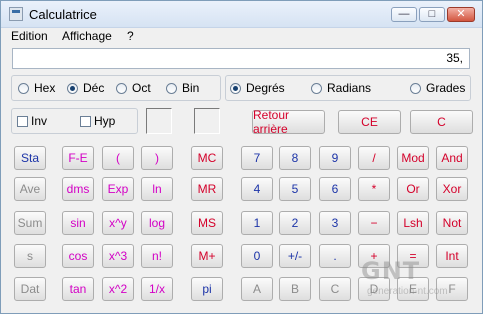  Describe the element at coordinates (407, 291) in the screenshot. I see `watermark-url: generation-nt.com` at that location.